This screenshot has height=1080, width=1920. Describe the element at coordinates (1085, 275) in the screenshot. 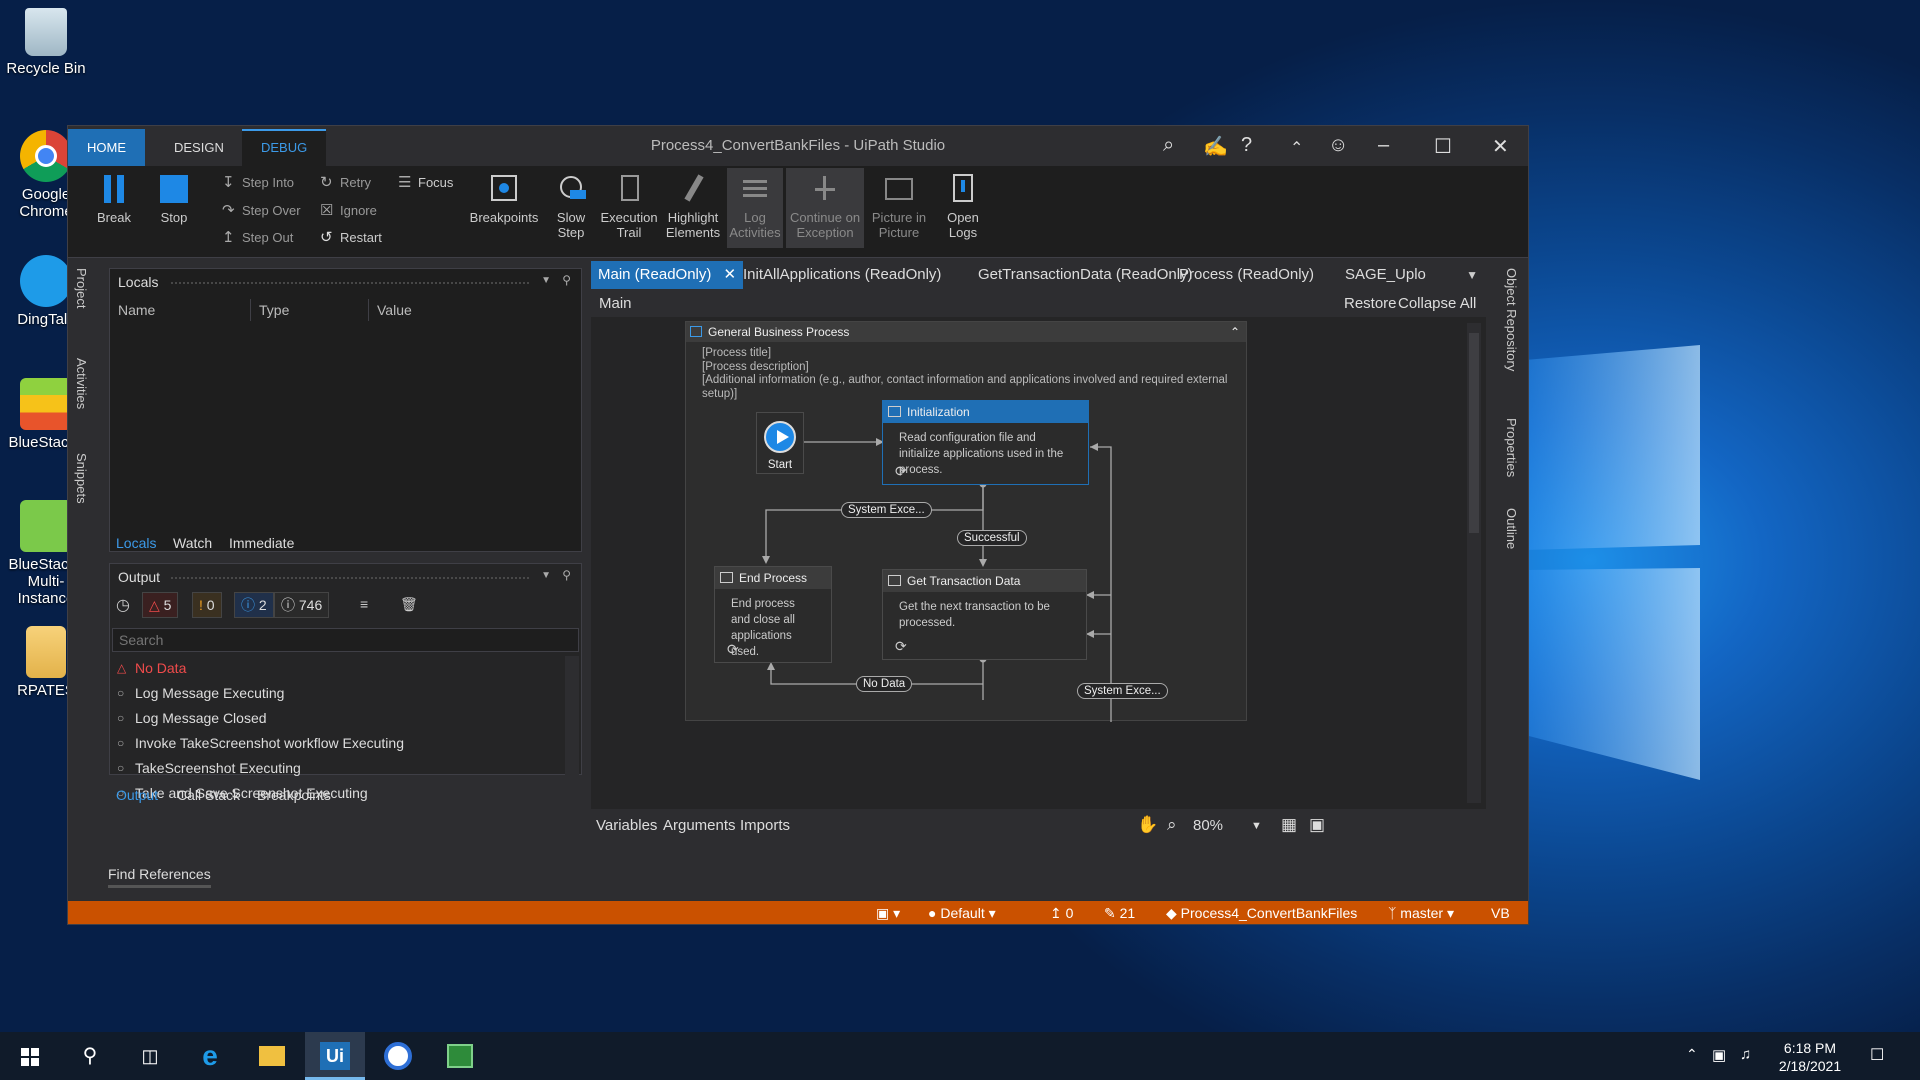

I see `tab-gettransactiondata: GetTransactionData (ReadOnly)` at that location.